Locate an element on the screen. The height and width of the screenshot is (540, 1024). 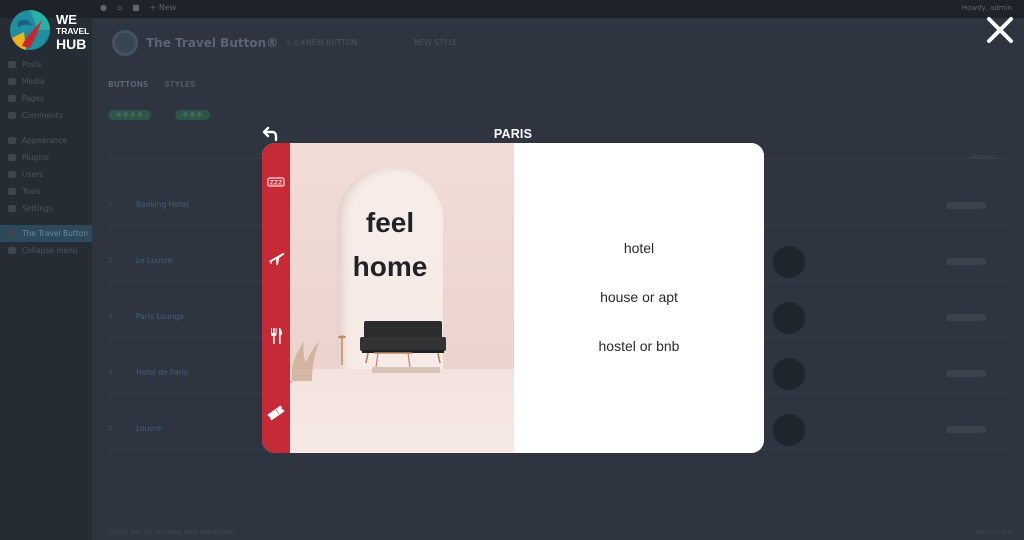
admin-bar-item: ■ is located at coordinates (136, 7).